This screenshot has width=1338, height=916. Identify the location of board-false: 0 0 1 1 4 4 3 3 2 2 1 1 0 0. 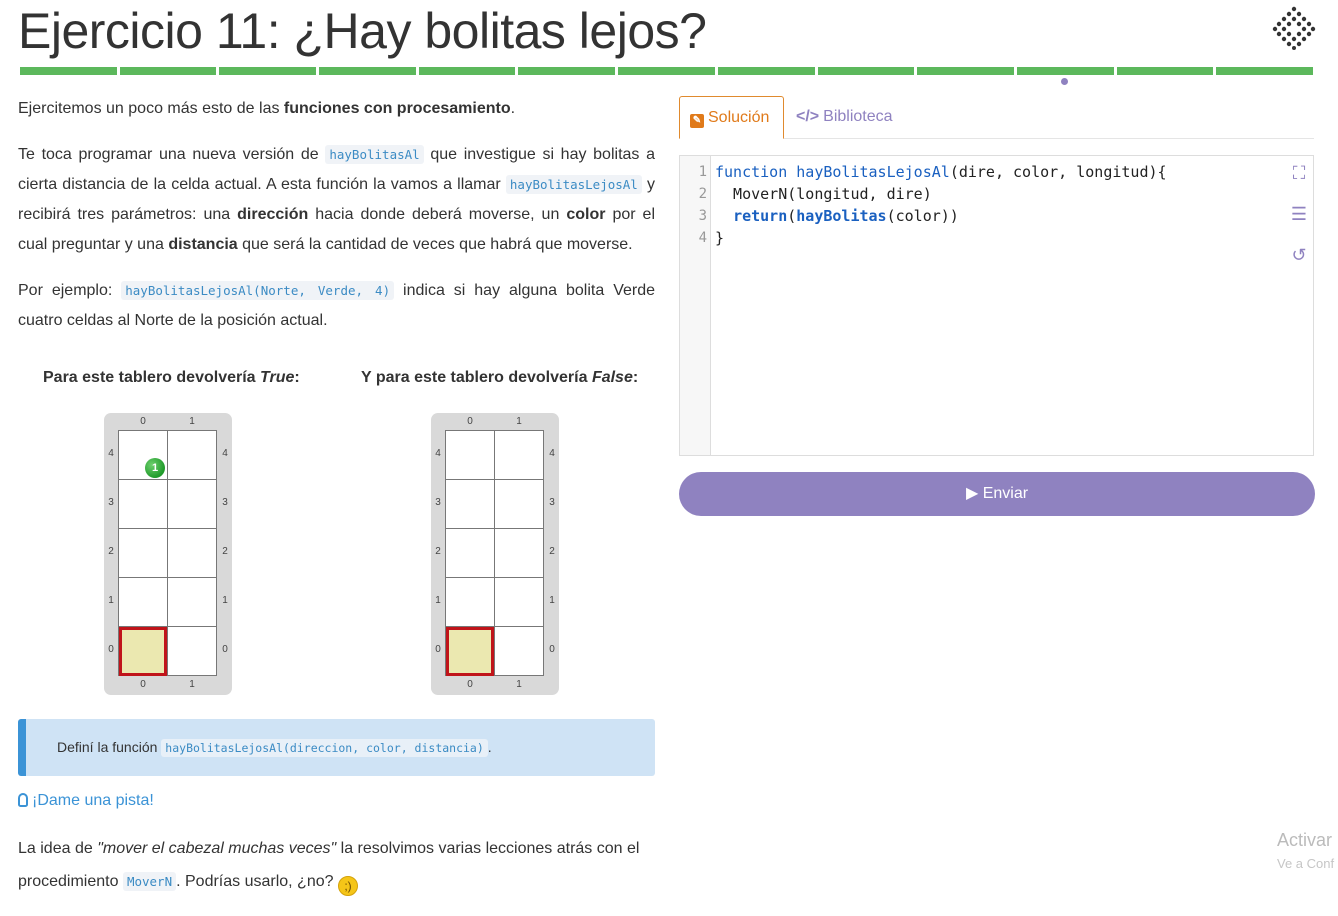
(495, 554).